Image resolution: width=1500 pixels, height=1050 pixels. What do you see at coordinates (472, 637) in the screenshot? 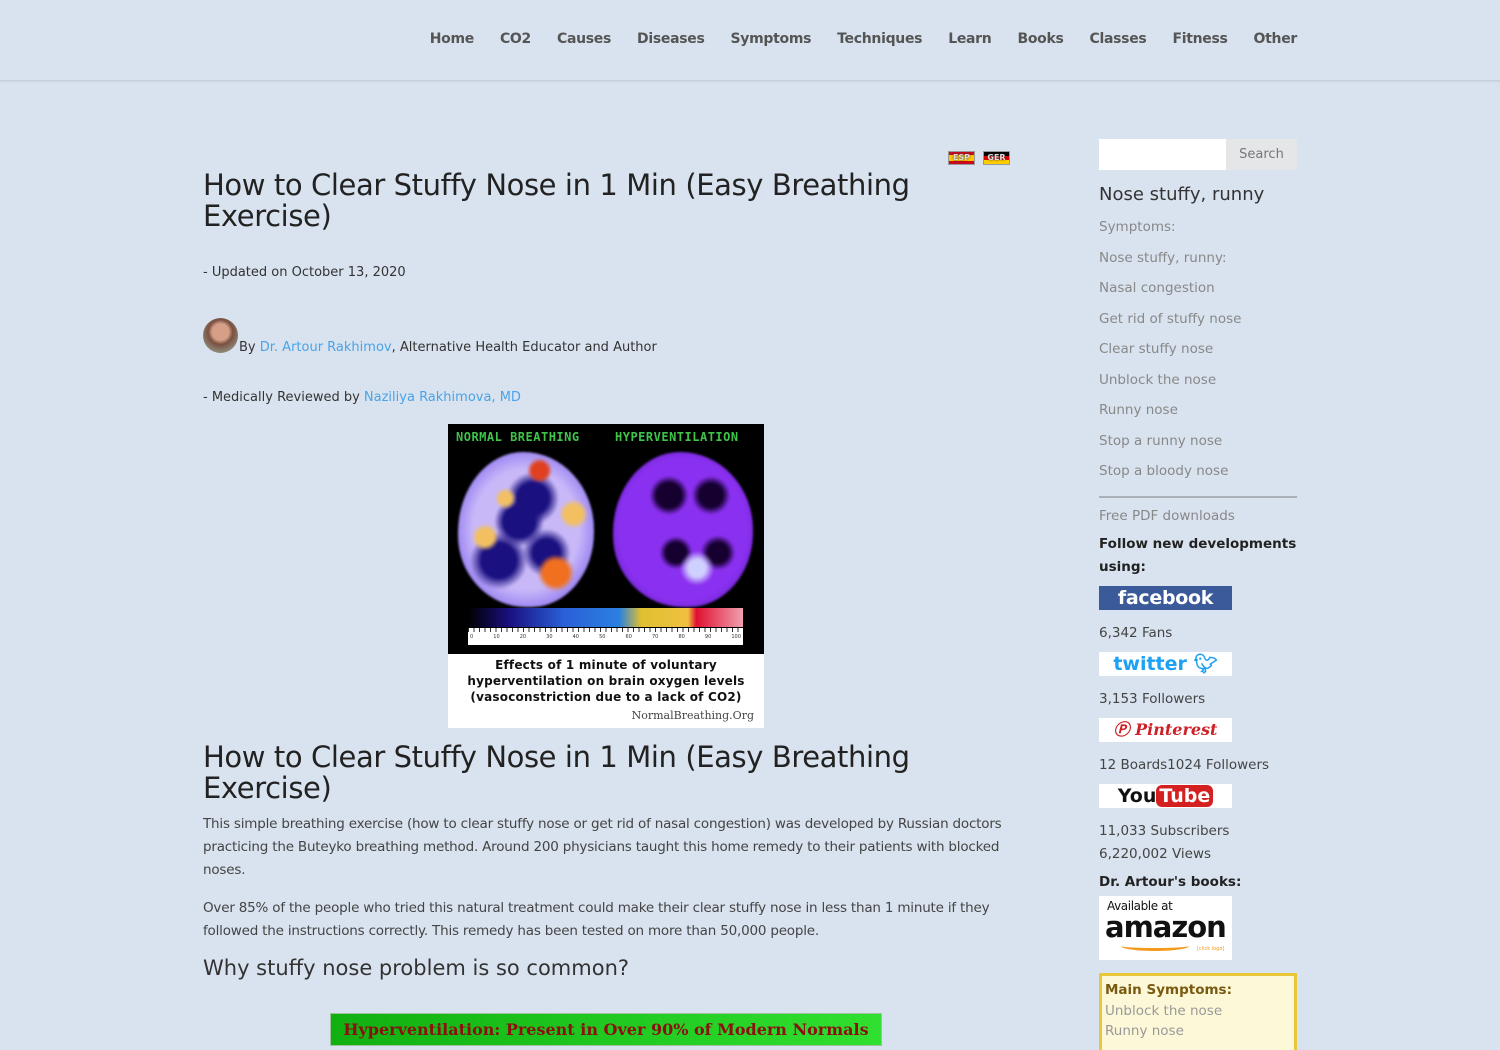
I see `tick: 0` at bounding box center [472, 637].